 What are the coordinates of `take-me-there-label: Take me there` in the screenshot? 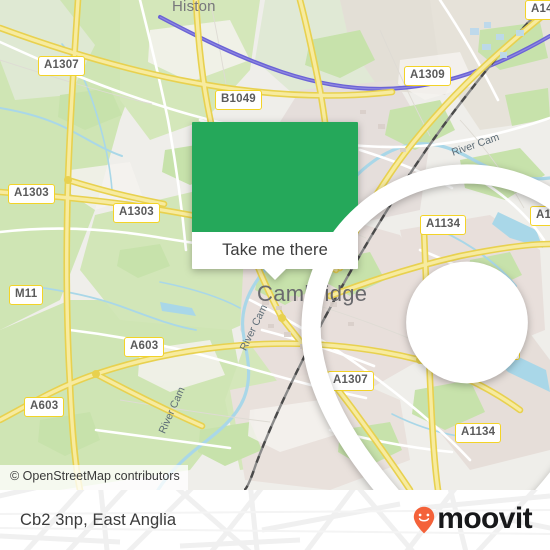 It's located at (275, 250).